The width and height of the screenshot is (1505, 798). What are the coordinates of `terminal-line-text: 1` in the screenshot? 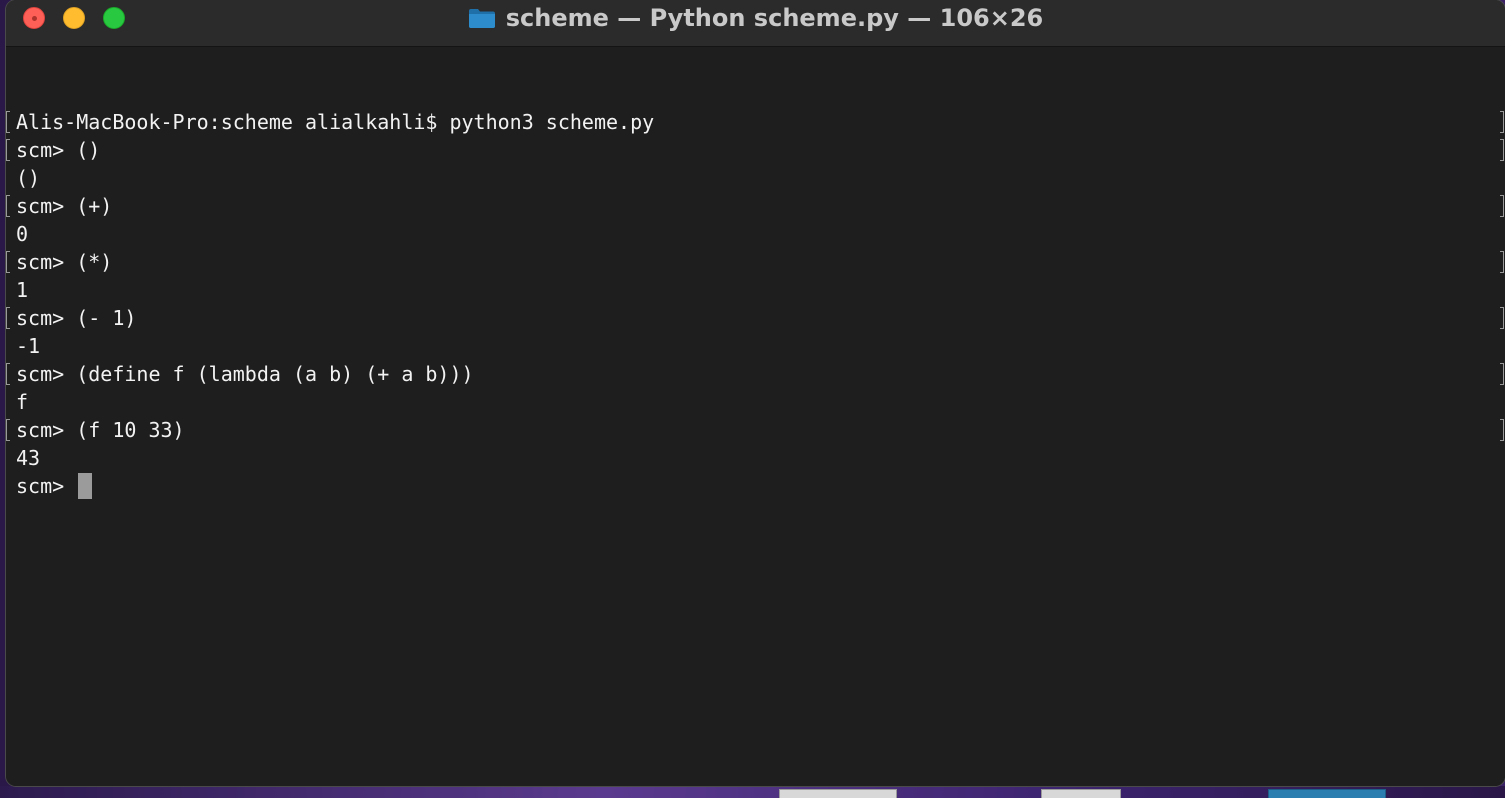 It's located at (22, 290).